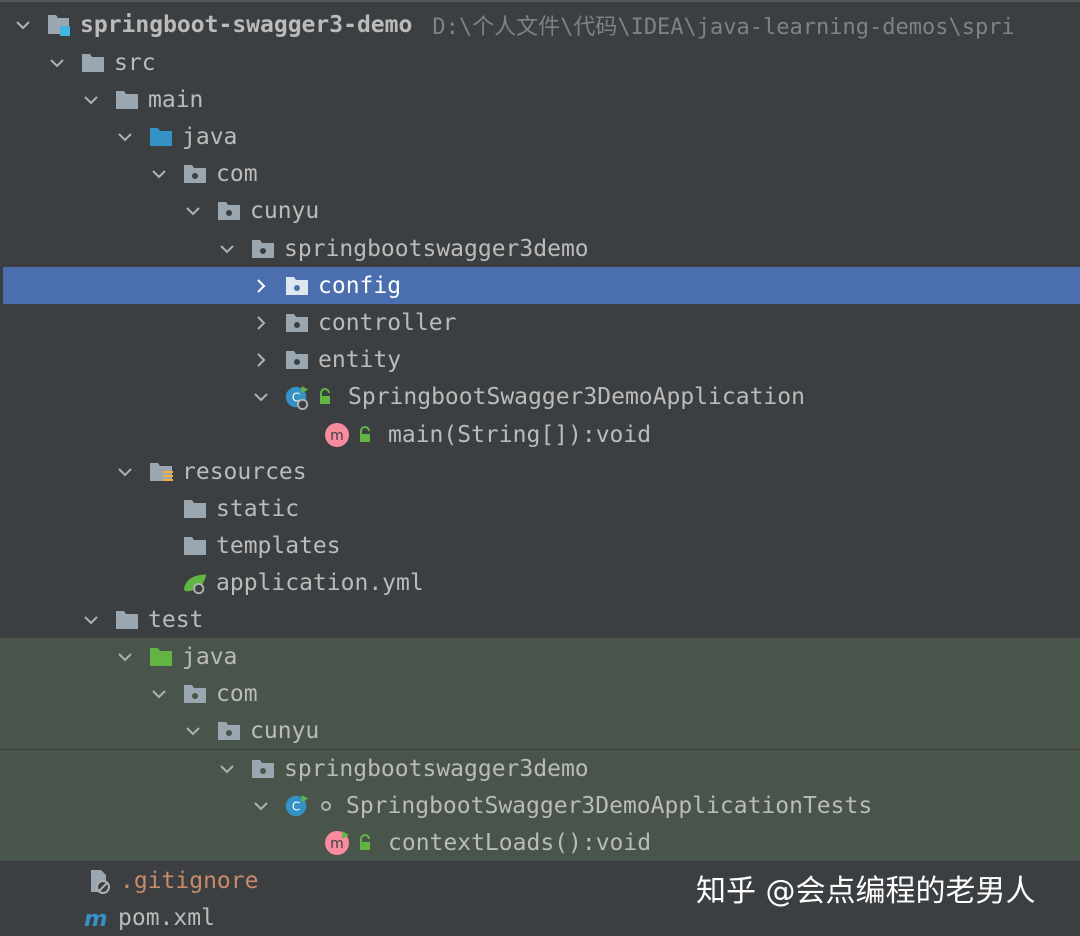 This screenshot has height=936, width=1080. I want to click on test-root-folder-icon, so click(161, 657).